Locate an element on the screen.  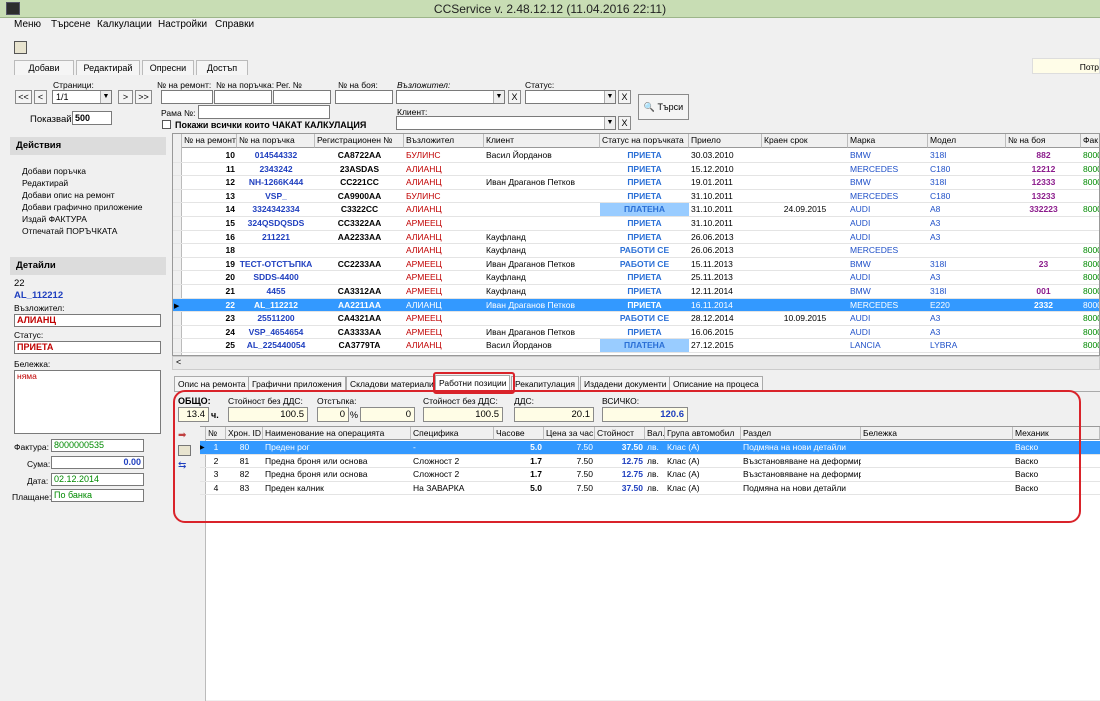
cell-accepted: 31.10.2011 is located at coordinates (712, 223).